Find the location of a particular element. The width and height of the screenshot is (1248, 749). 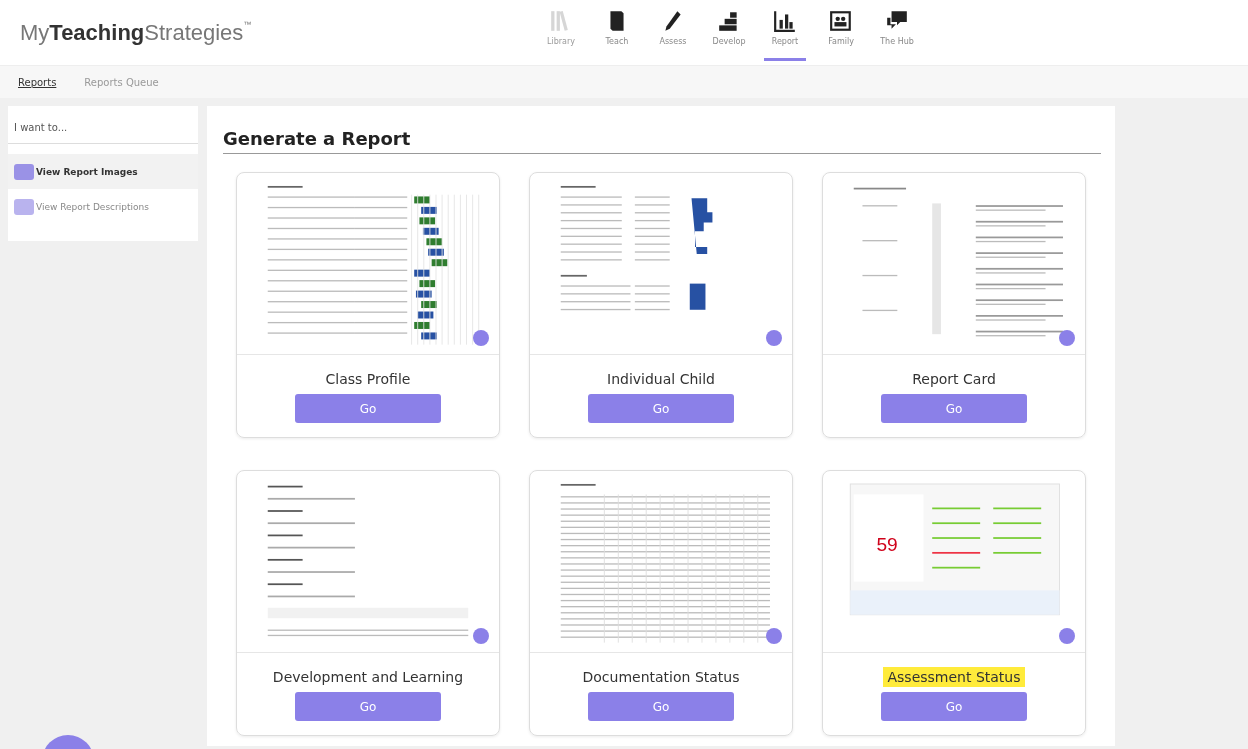

page-title: Generate a Report is located at coordinates (662, 130).